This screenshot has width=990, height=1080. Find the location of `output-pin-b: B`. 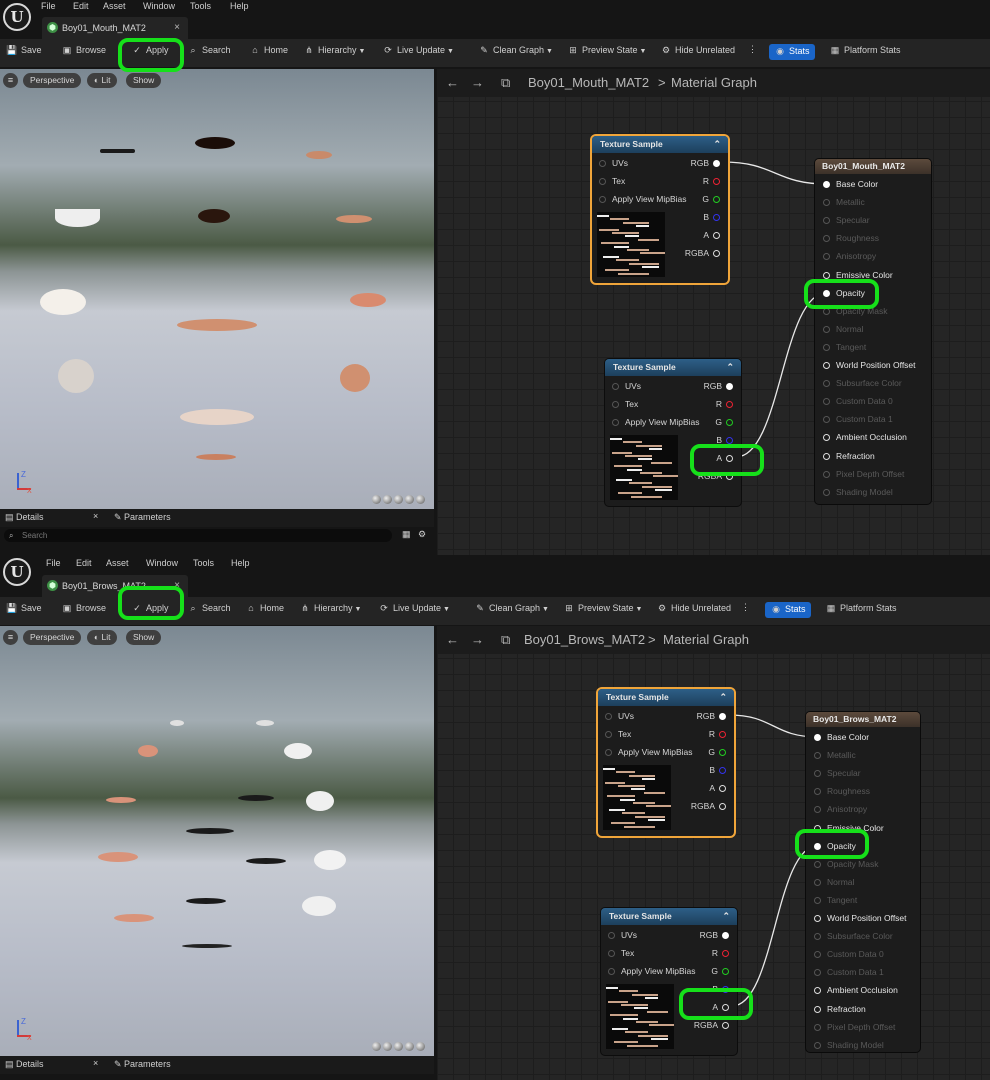

output-pin-b: B is located at coordinates (711, 217).